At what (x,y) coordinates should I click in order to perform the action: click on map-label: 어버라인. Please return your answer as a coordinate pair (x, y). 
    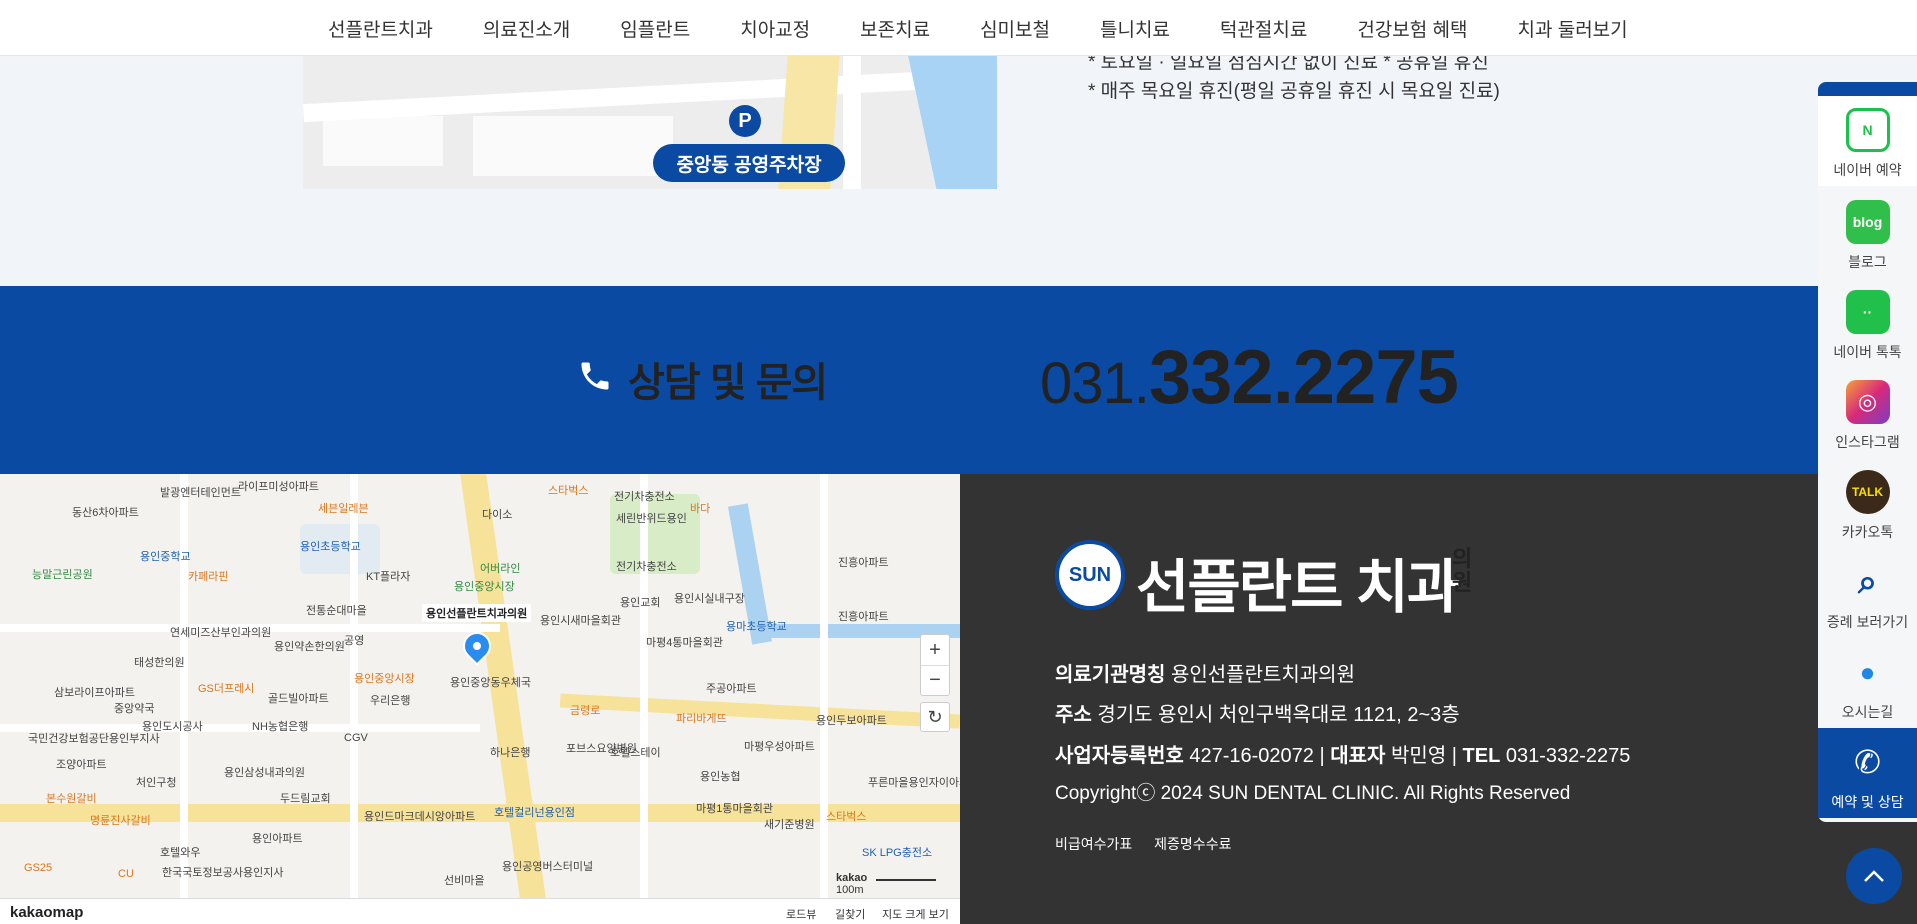
    Looking at the image, I should click on (500, 569).